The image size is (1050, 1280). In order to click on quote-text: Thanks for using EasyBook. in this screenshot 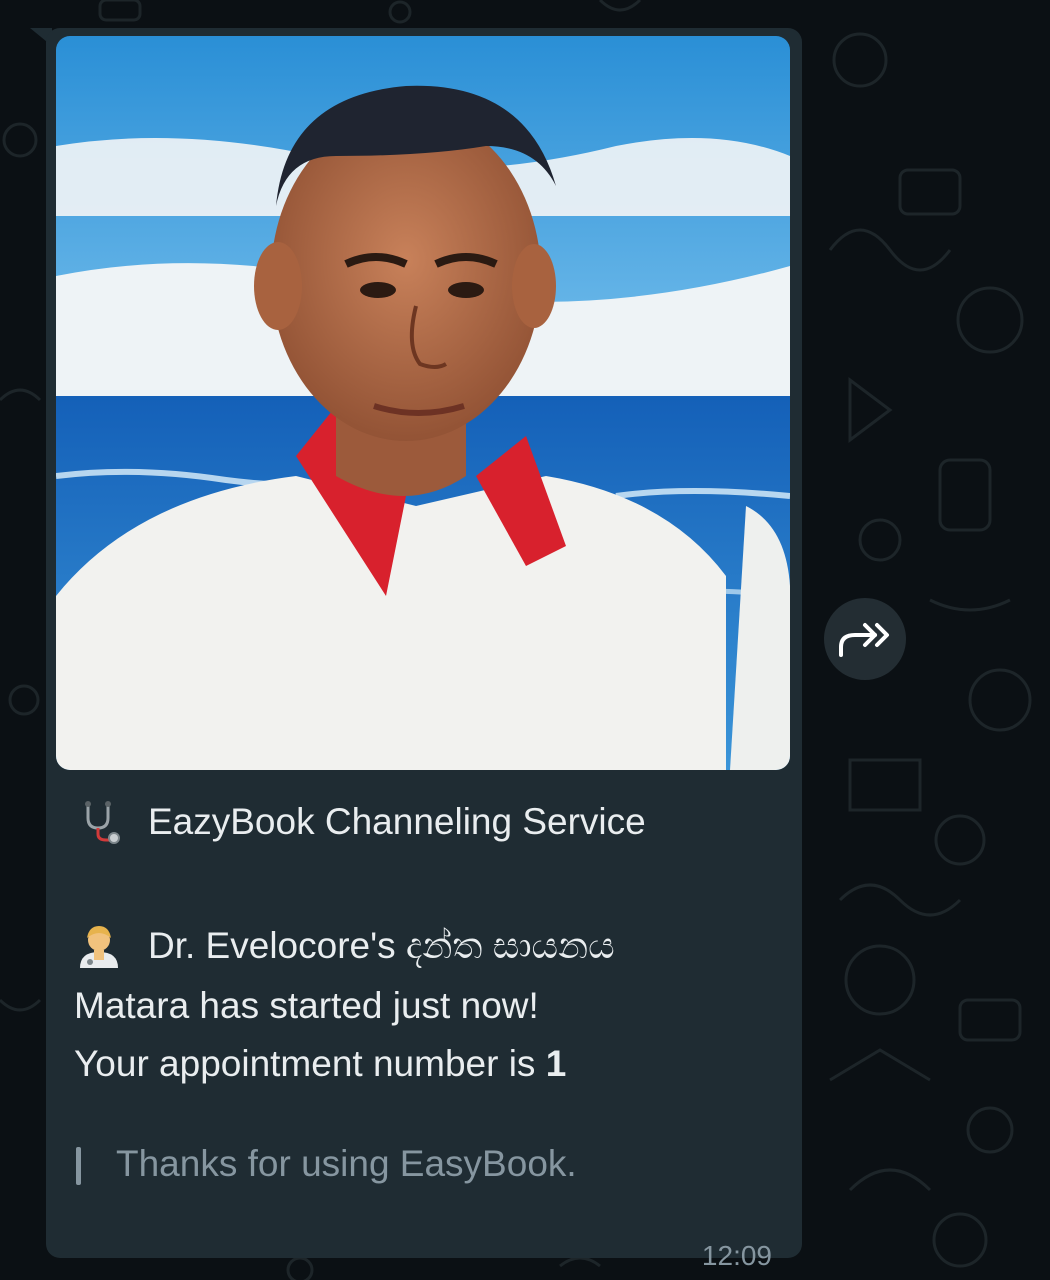, I will do `click(346, 1163)`.